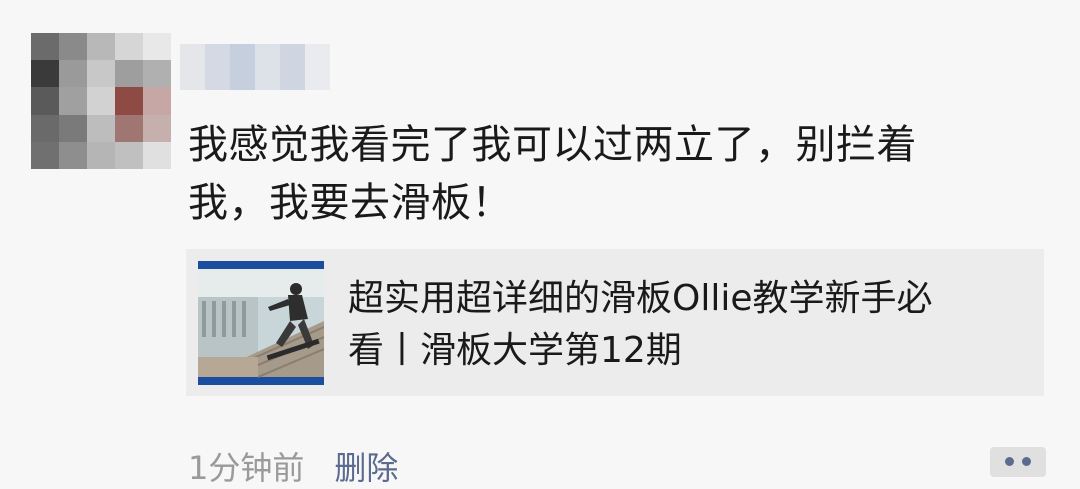 This screenshot has height=489, width=1080. Describe the element at coordinates (640, 298) in the screenshot. I see `shared-article-title-line-1: 超实用超详细的滑板Ollie教学新手必` at that location.